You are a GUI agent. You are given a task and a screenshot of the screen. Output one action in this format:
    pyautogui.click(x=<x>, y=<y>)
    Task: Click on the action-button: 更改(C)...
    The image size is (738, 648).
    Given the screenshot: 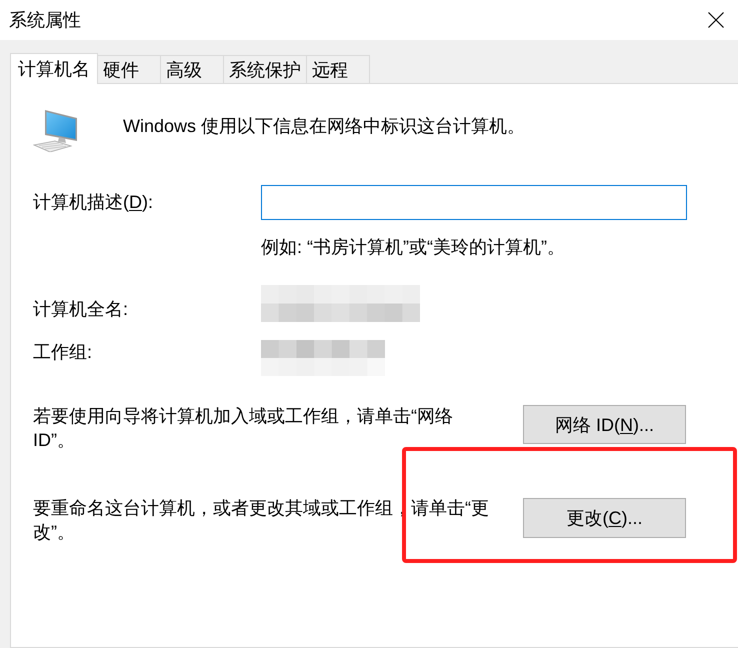 What is the action you would take?
    pyautogui.click(x=604, y=518)
    